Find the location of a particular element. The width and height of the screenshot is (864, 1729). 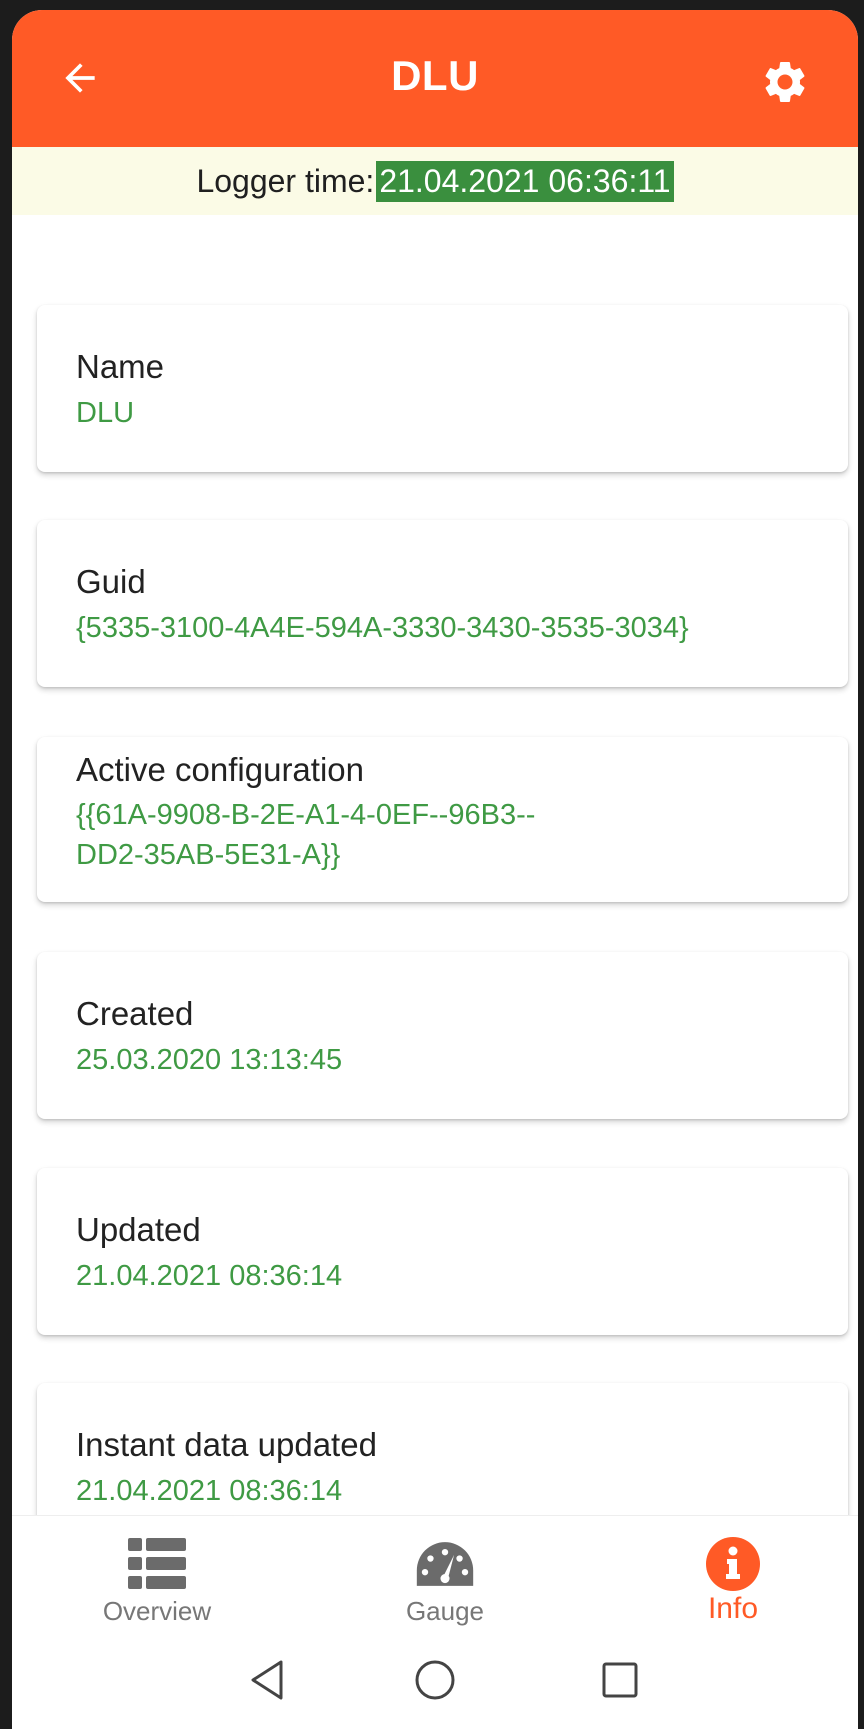

gear-icon is located at coordinates (785, 81).